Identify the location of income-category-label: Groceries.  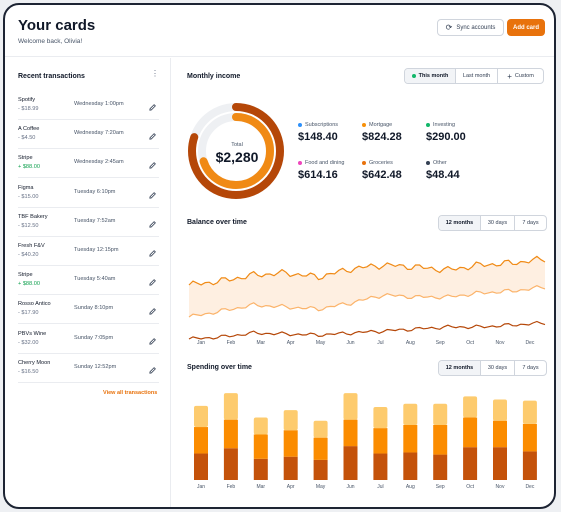
(397, 163).